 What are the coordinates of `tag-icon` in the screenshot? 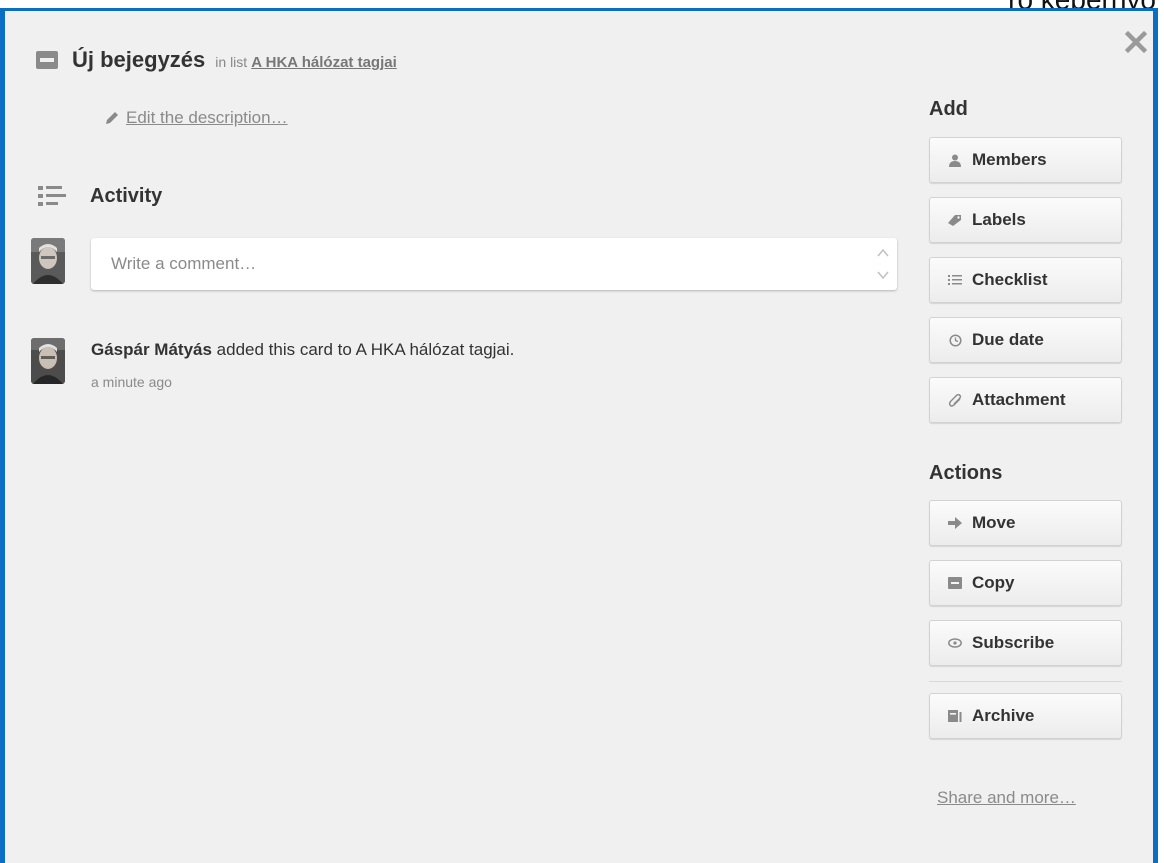 It's located at (955, 220).